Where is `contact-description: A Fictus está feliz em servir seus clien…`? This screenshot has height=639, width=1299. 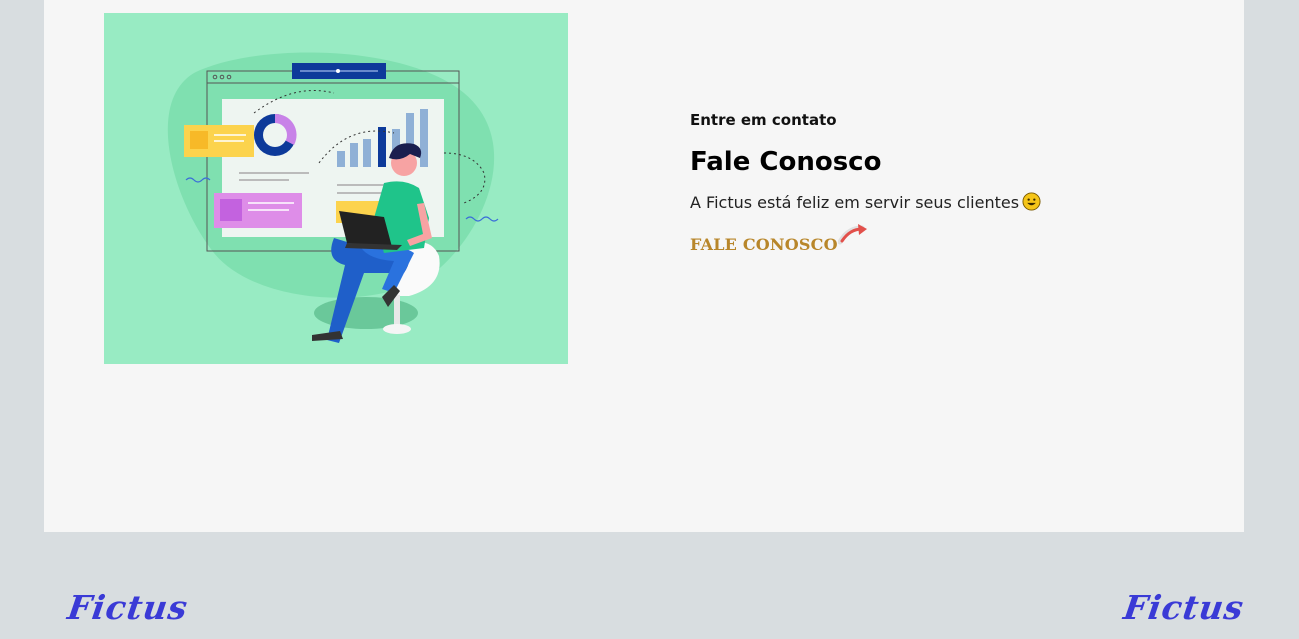 contact-description: A Fictus está feliz em servir seus clien… is located at coordinates (930, 203).